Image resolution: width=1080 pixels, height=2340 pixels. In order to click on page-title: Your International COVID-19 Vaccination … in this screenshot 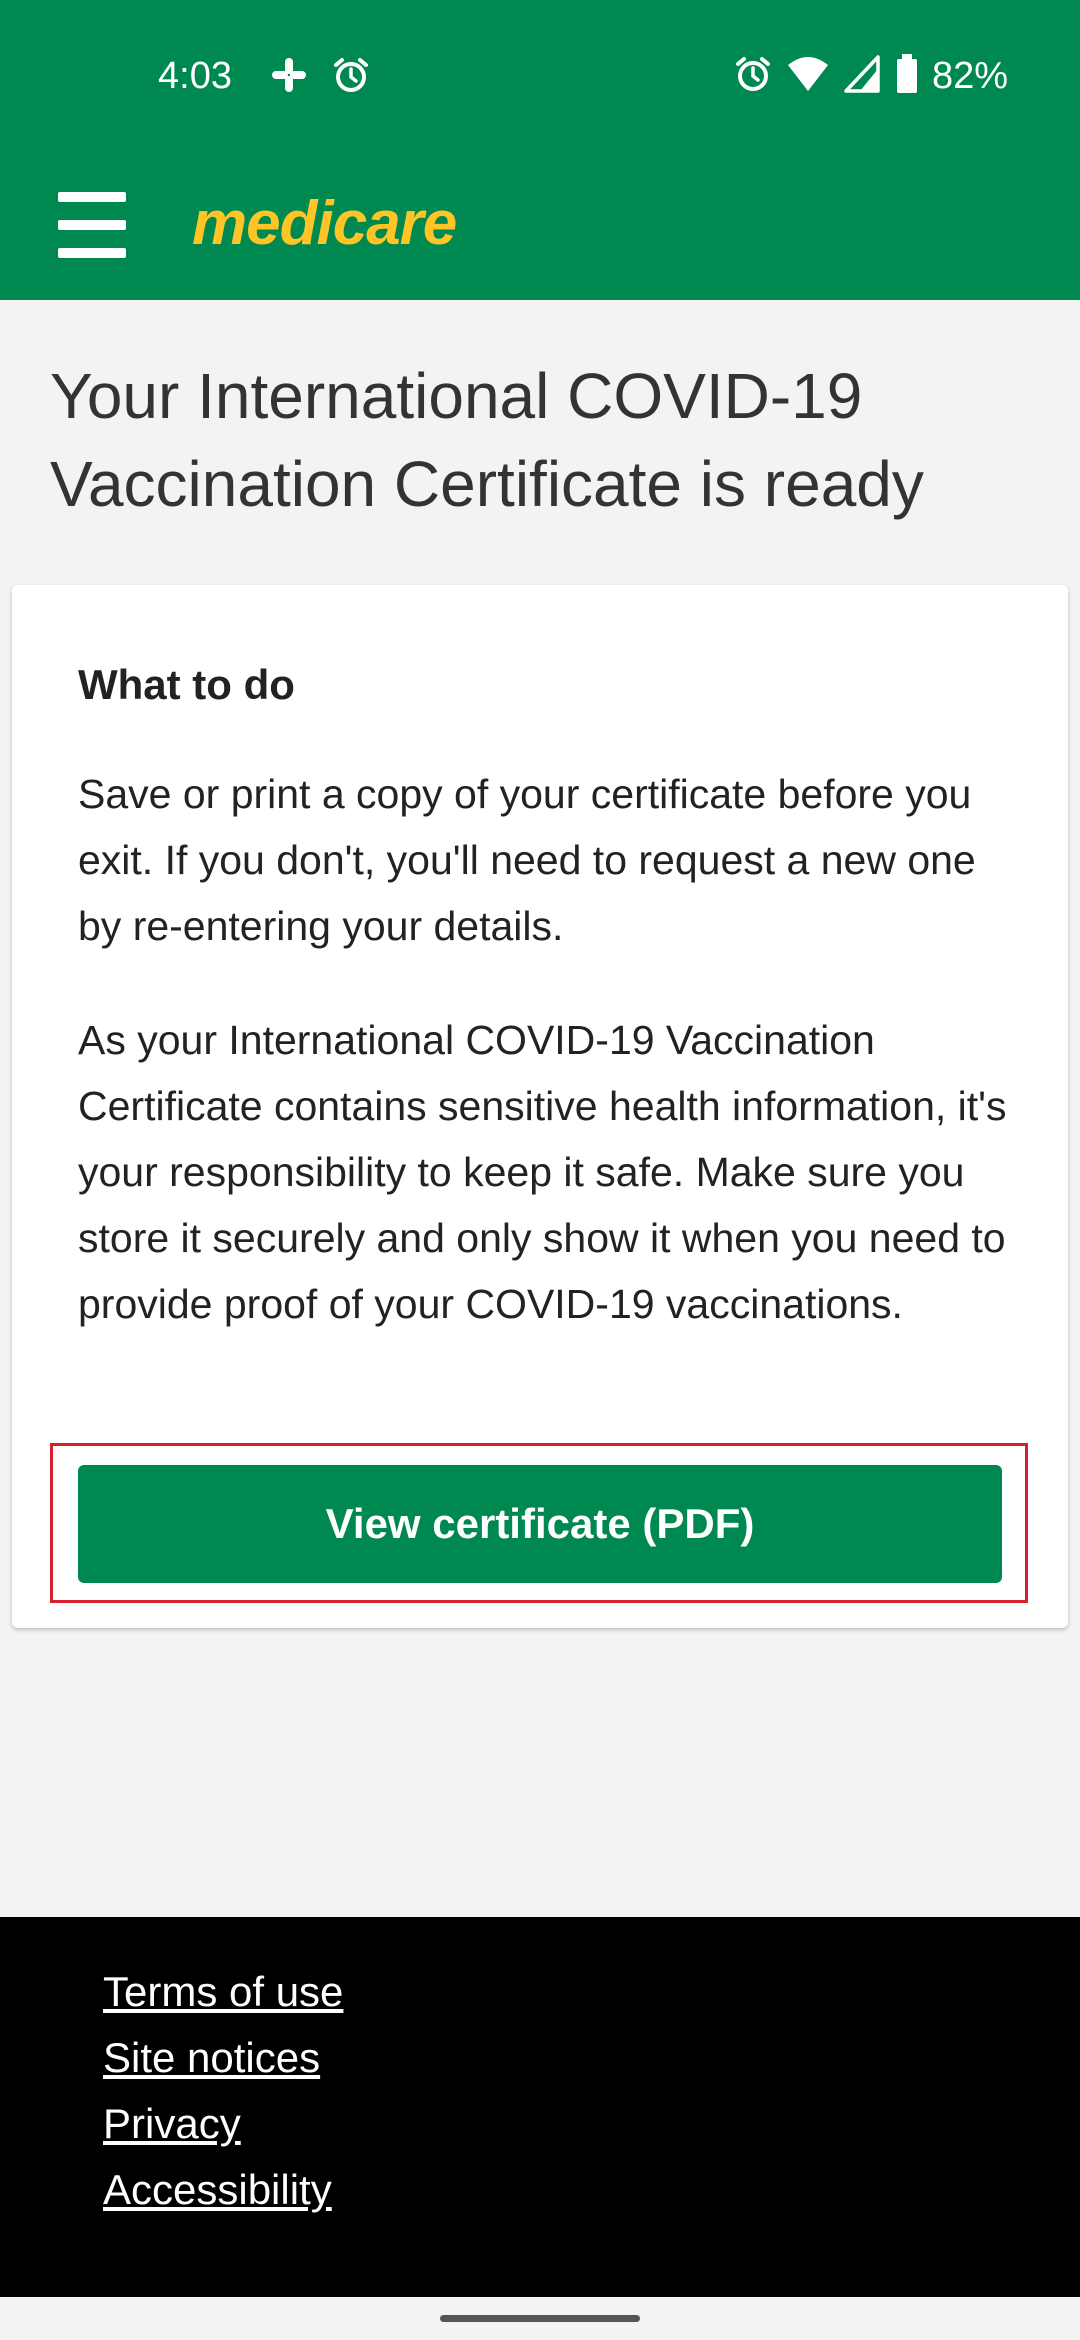, I will do `click(487, 440)`.